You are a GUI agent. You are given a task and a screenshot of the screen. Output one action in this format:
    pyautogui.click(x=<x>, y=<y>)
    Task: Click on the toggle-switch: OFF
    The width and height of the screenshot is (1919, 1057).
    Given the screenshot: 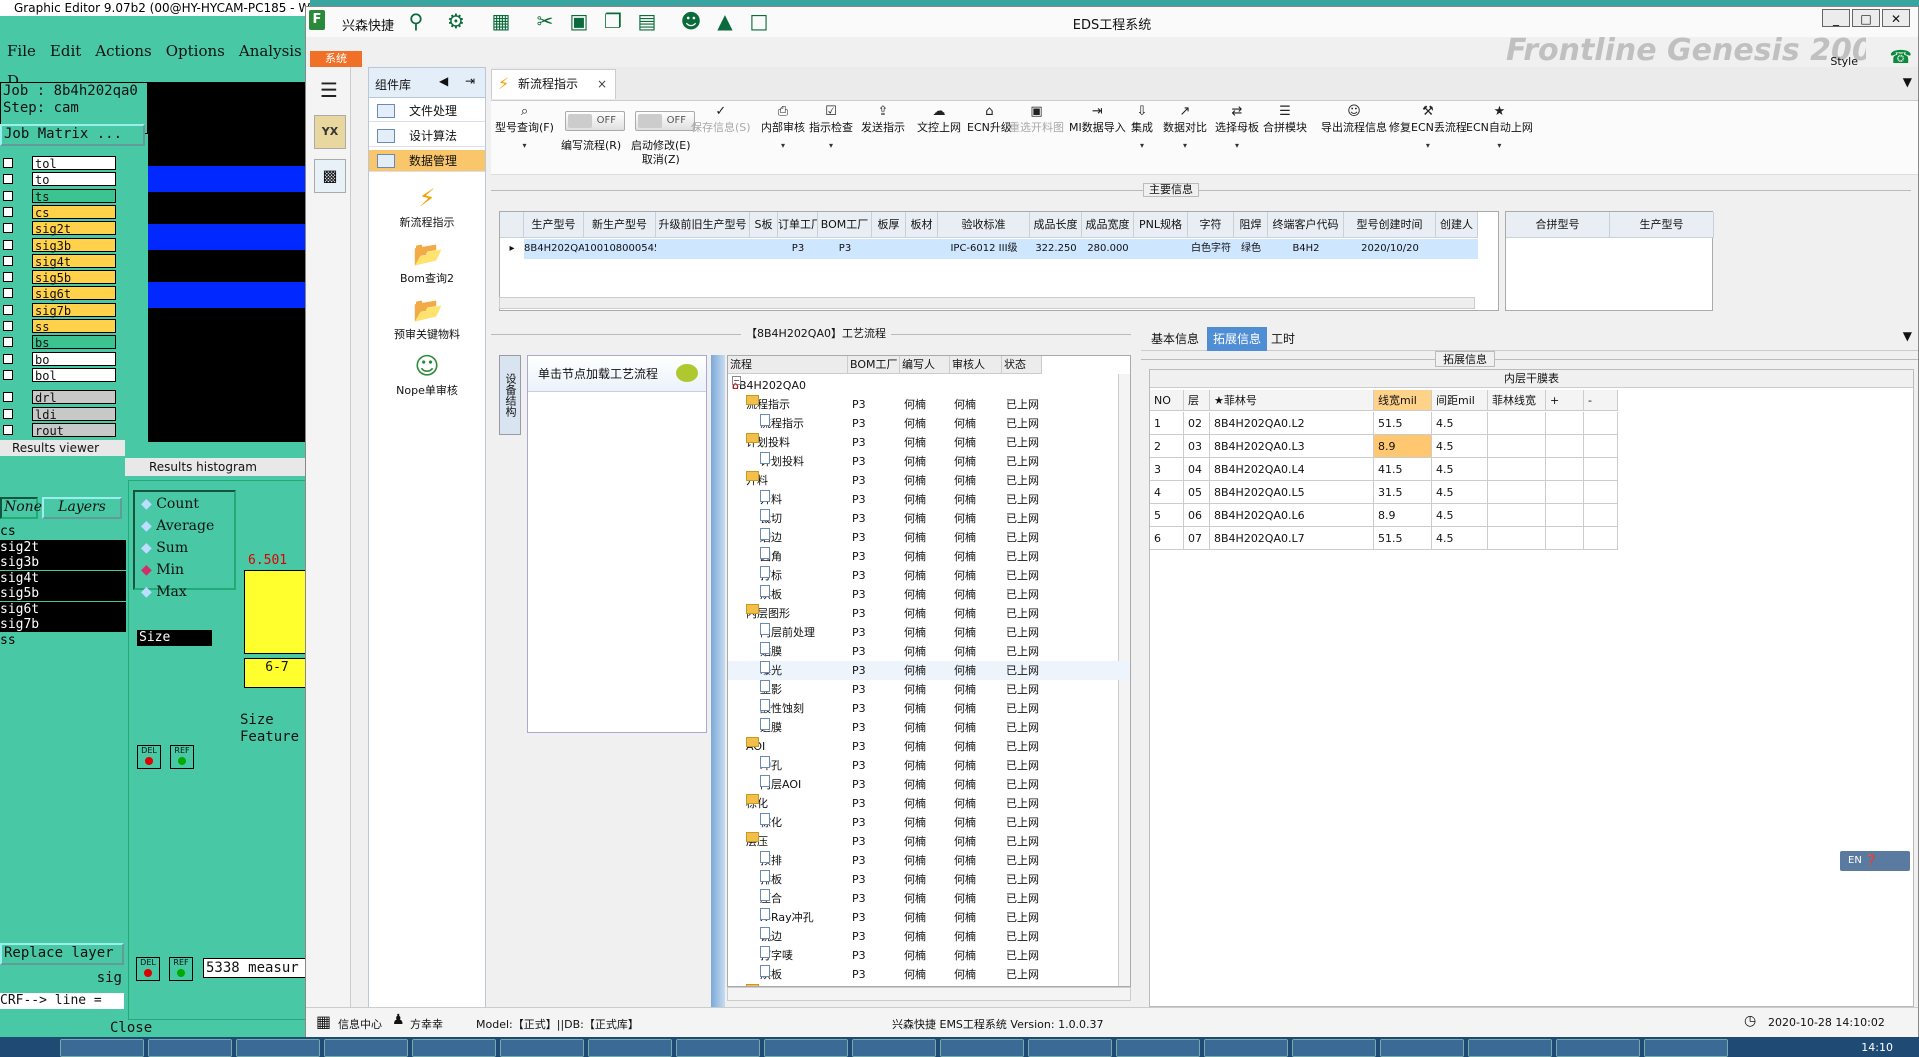 What is the action you would take?
    pyautogui.click(x=665, y=121)
    